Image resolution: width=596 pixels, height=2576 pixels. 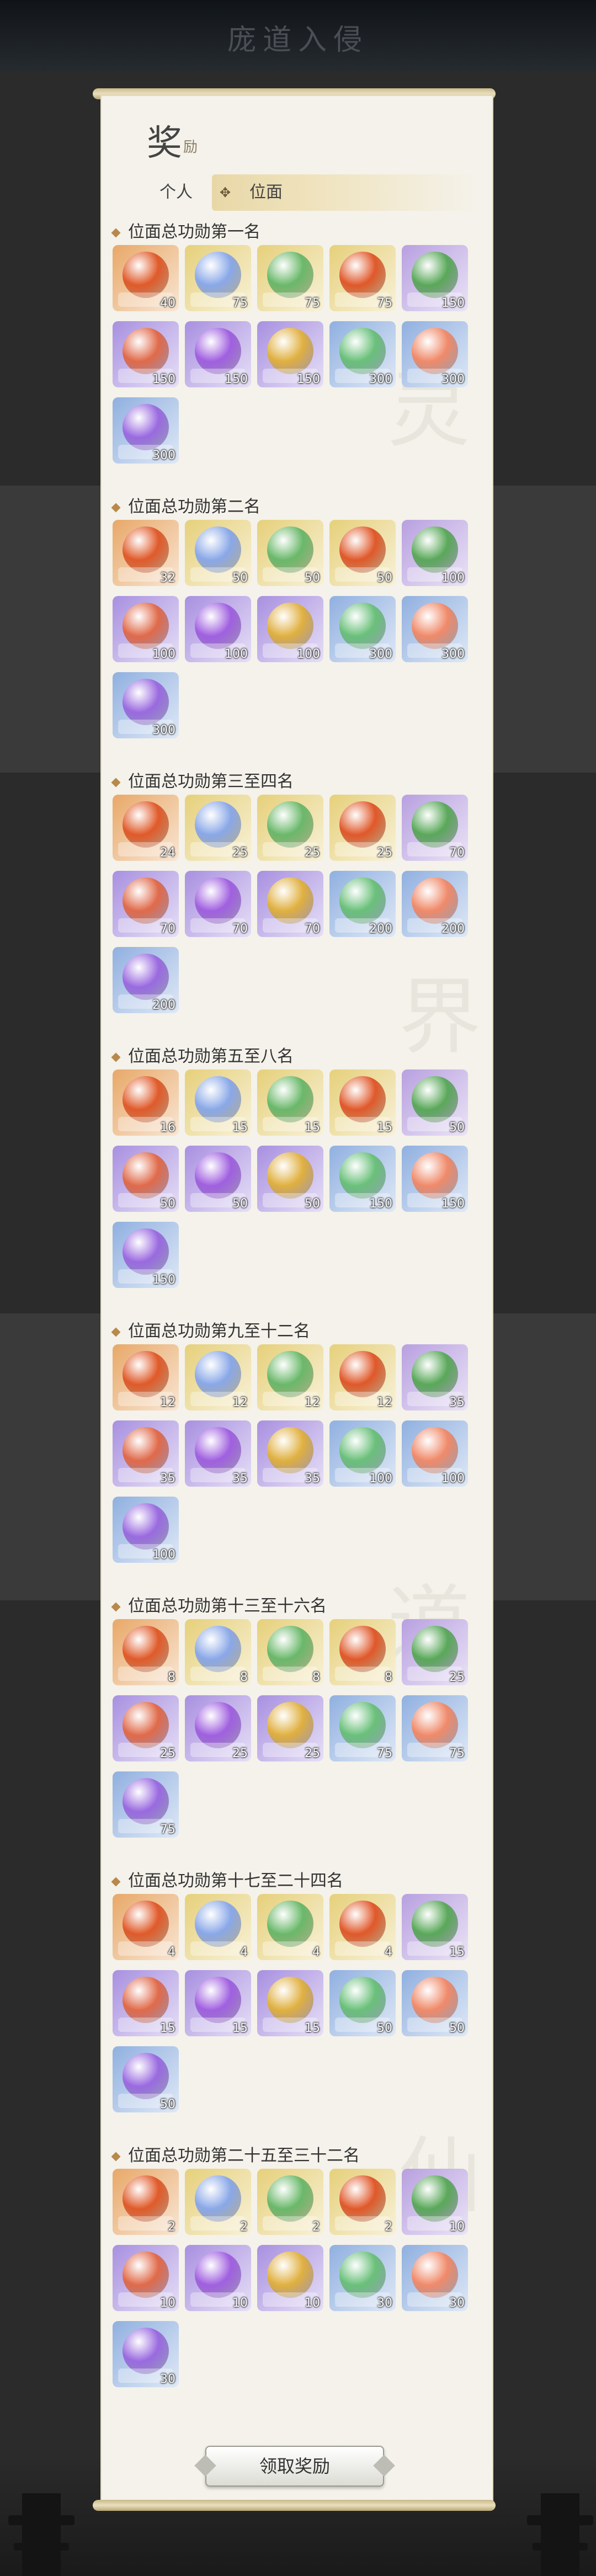 I want to click on item-count: 4, so click(x=171, y=1952).